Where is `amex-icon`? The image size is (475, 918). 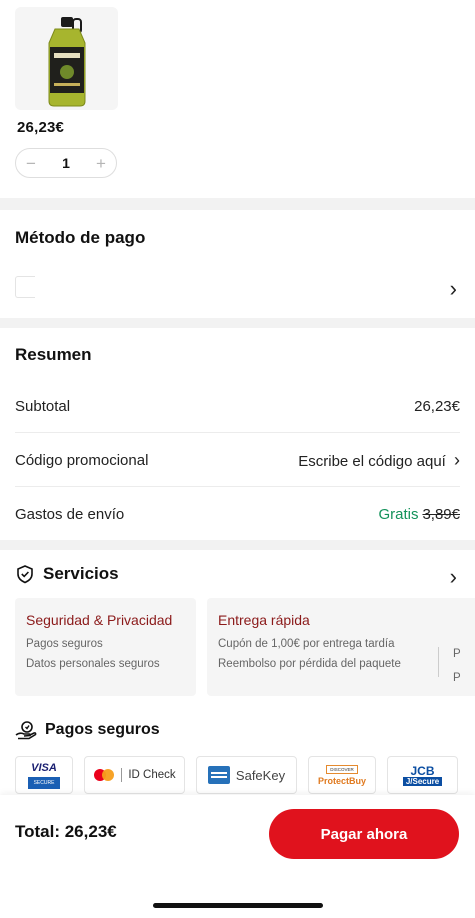
amex-icon is located at coordinates (218, 775).